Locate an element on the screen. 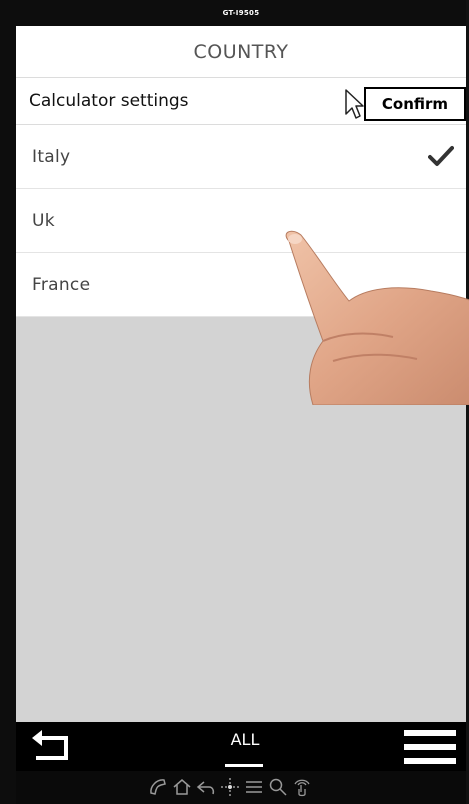 This screenshot has width=469, height=804. calculator-settings-label: Calculator settings is located at coordinates (109, 101).